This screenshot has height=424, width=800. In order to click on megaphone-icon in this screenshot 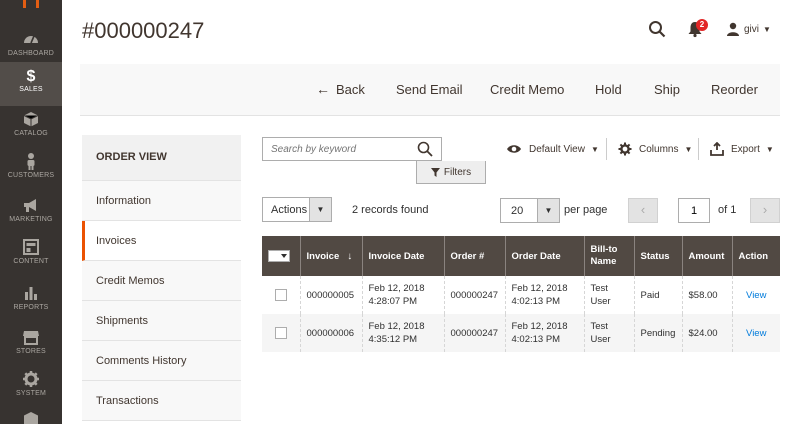, I will do `click(30, 205)`.